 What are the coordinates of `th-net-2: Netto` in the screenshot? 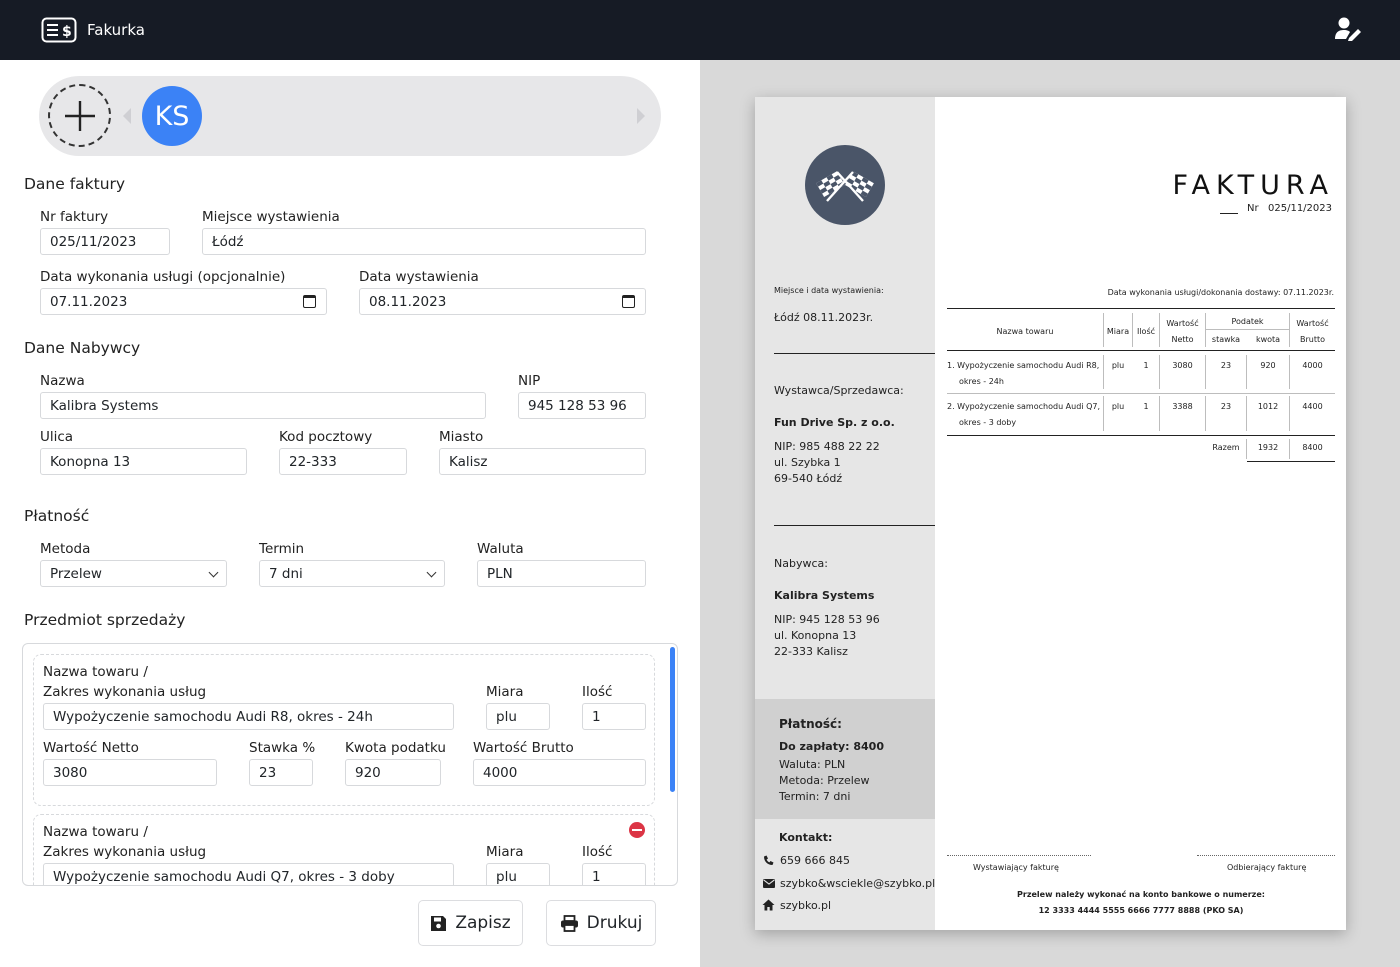 It's located at (1182, 339).